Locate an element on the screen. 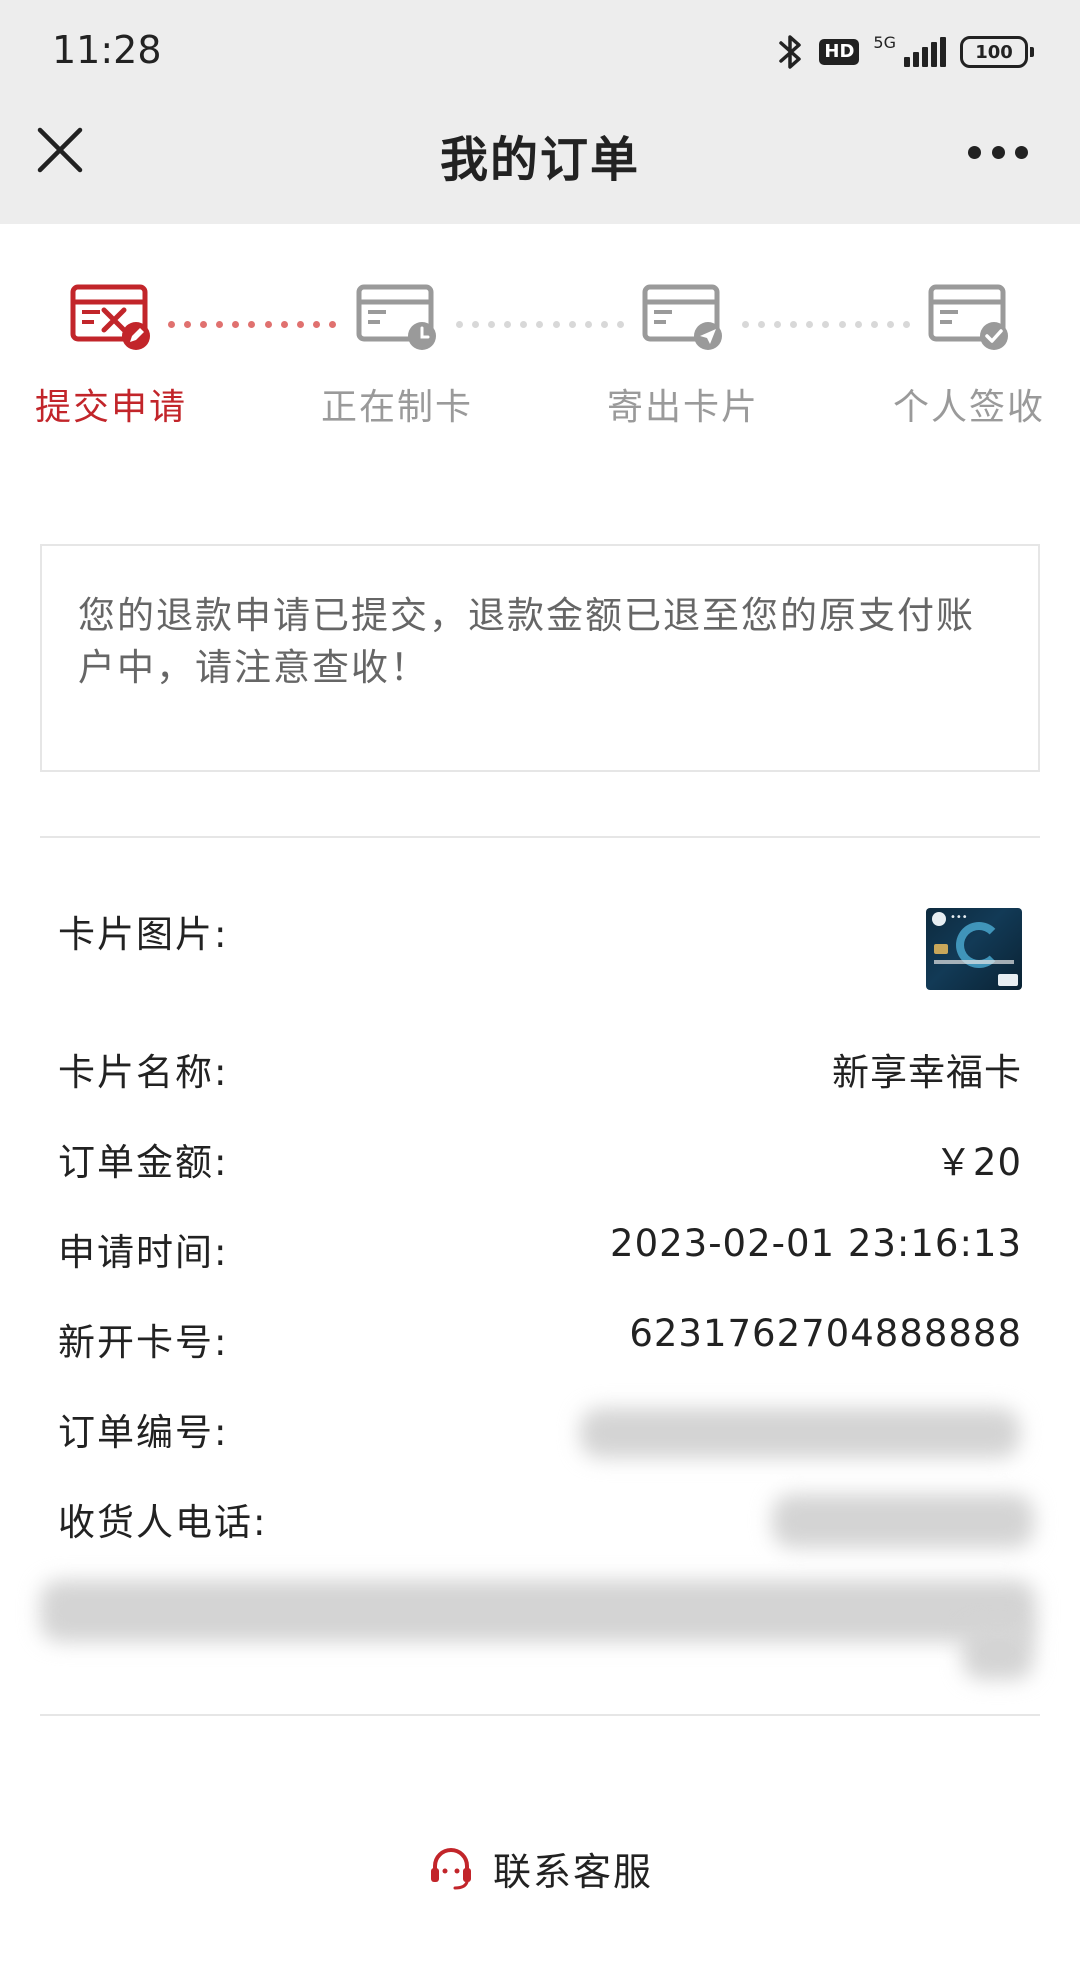  phone-label: 收货人电话: is located at coordinates (163, 1522).